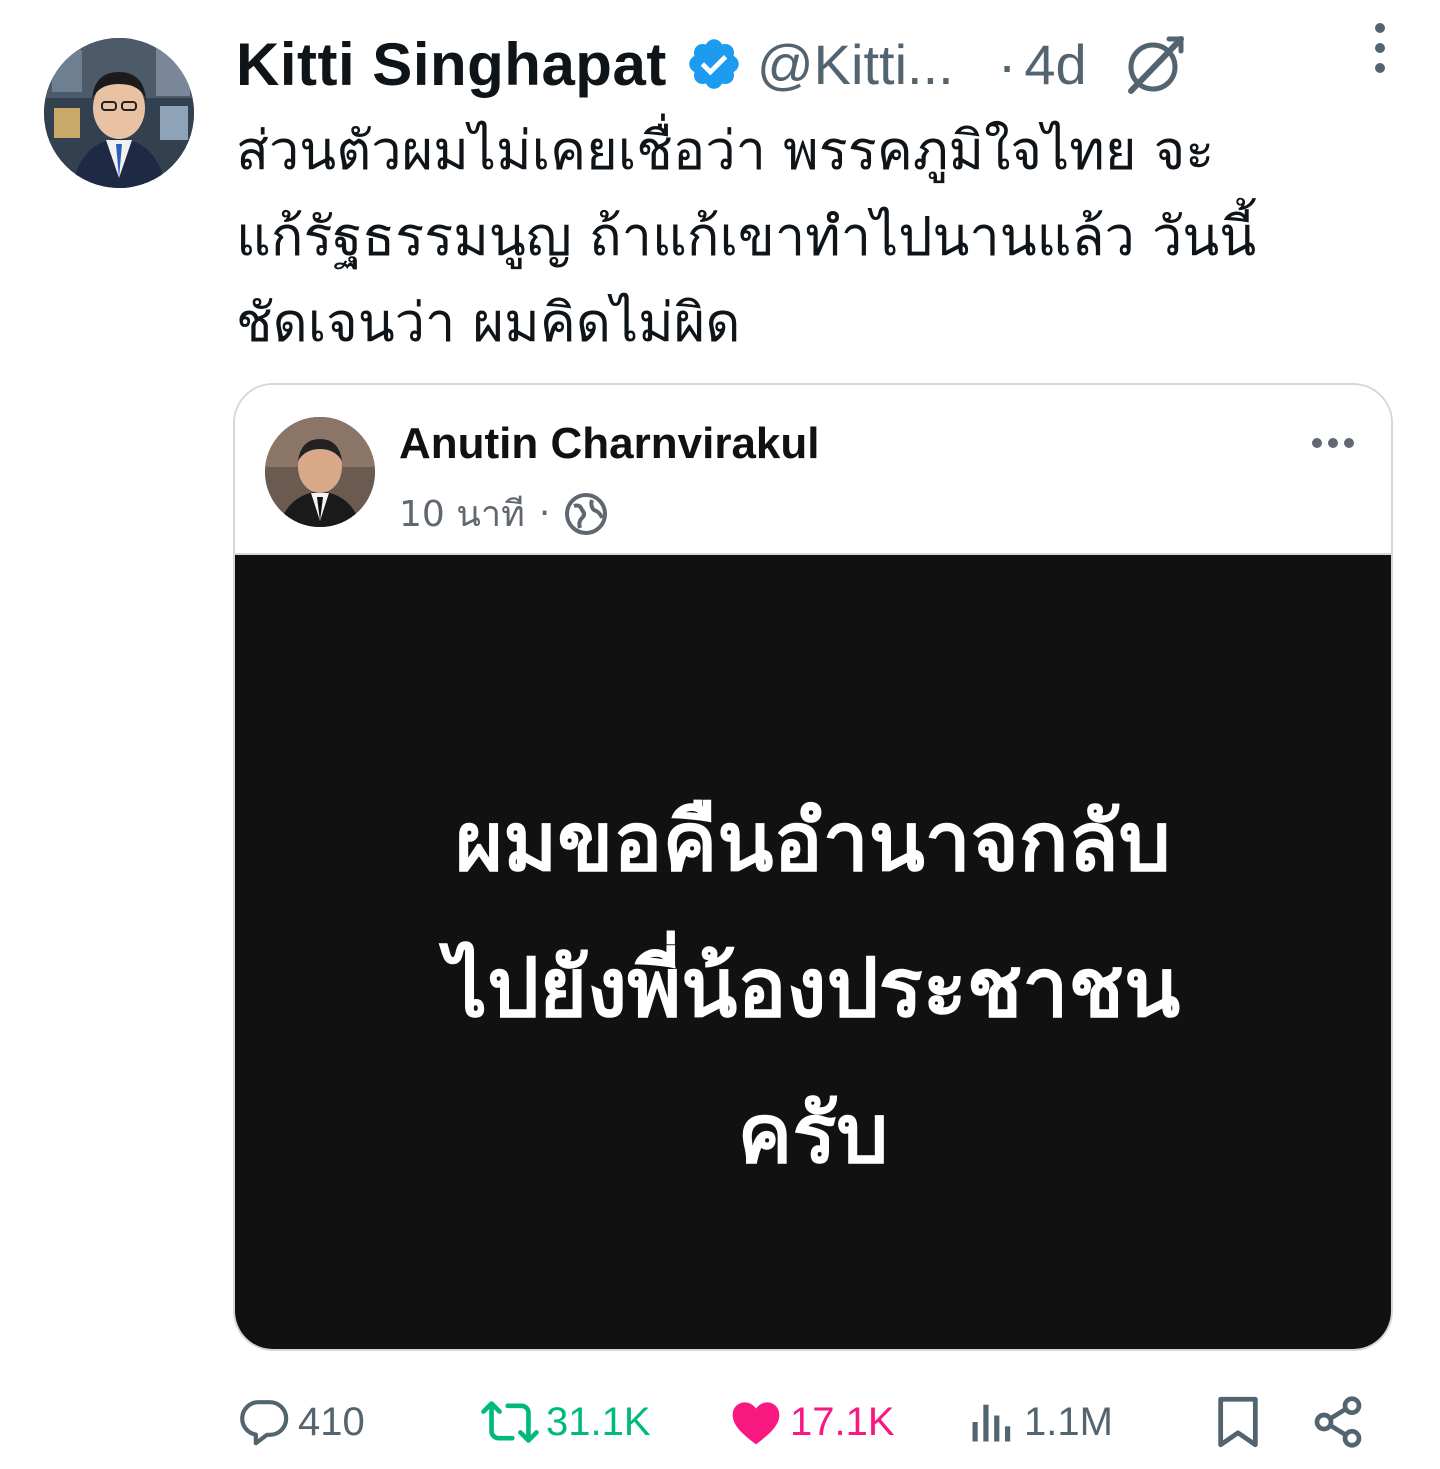 This screenshot has height=1469, width=1440. Describe the element at coordinates (991, 1423) in the screenshot. I see `views-icon` at that location.